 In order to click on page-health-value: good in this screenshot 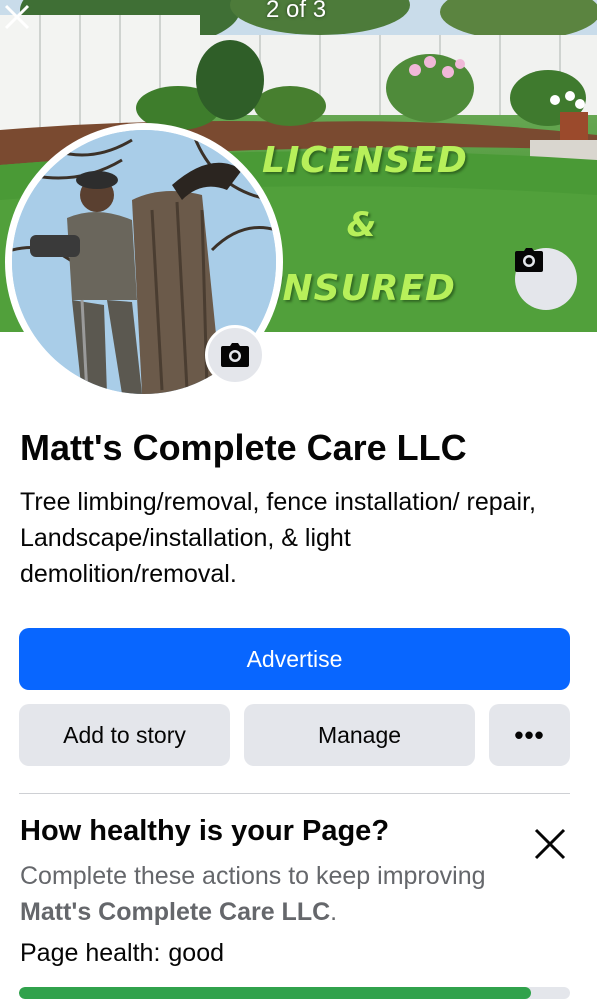, I will do `click(196, 953)`.